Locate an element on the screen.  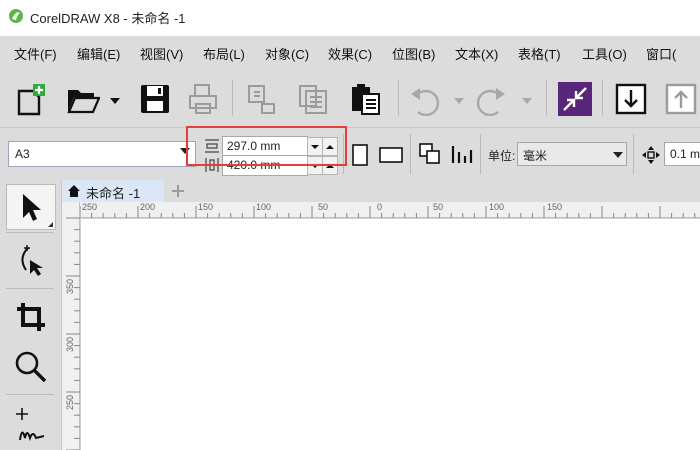
menu-table: 表格(T) is located at coordinates (539, 53).